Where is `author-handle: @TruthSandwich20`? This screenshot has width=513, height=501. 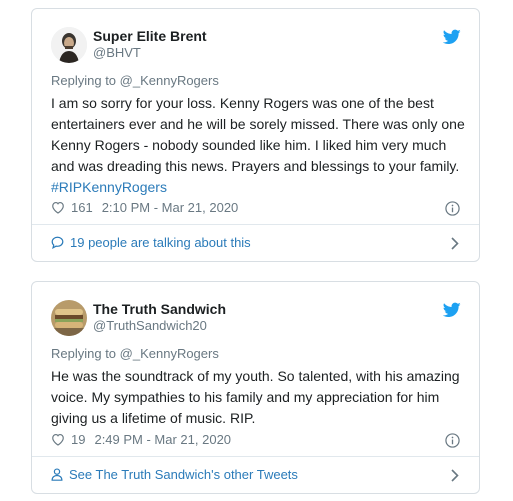
author-handle: @TruthSandwich20 is located at coordinates (150, 325).